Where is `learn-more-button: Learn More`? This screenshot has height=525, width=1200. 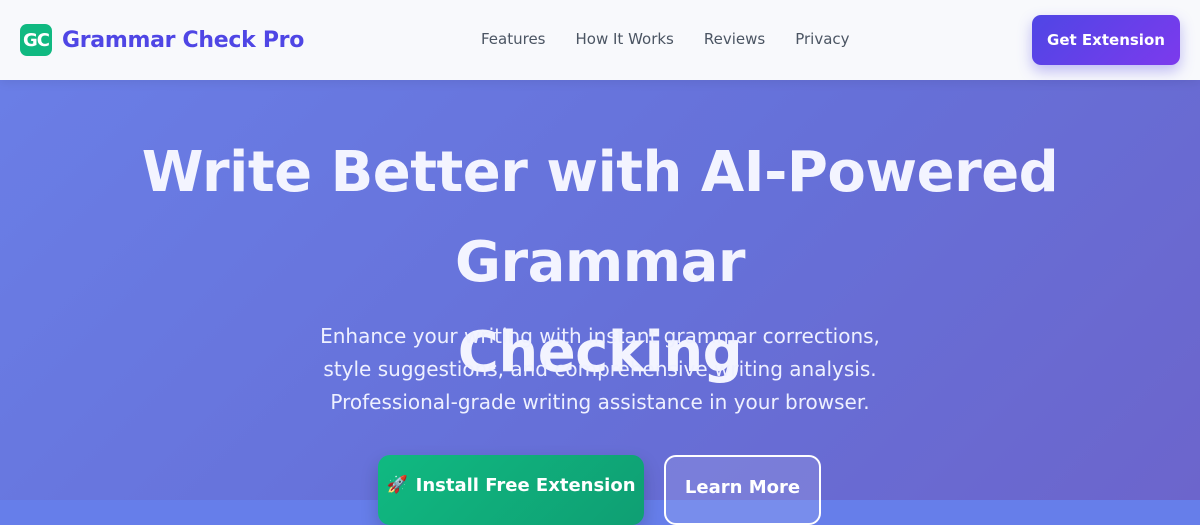 learn-more-button: Learn More is located at coordinates (742, 490).